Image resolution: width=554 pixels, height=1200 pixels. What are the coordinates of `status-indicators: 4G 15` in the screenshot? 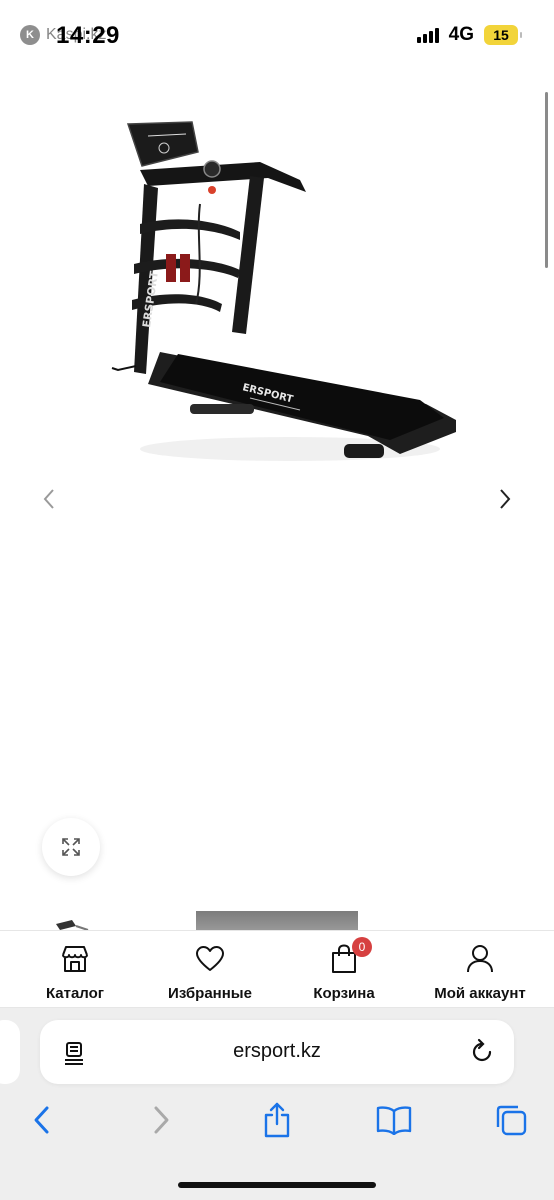 It's located at (469, 35).